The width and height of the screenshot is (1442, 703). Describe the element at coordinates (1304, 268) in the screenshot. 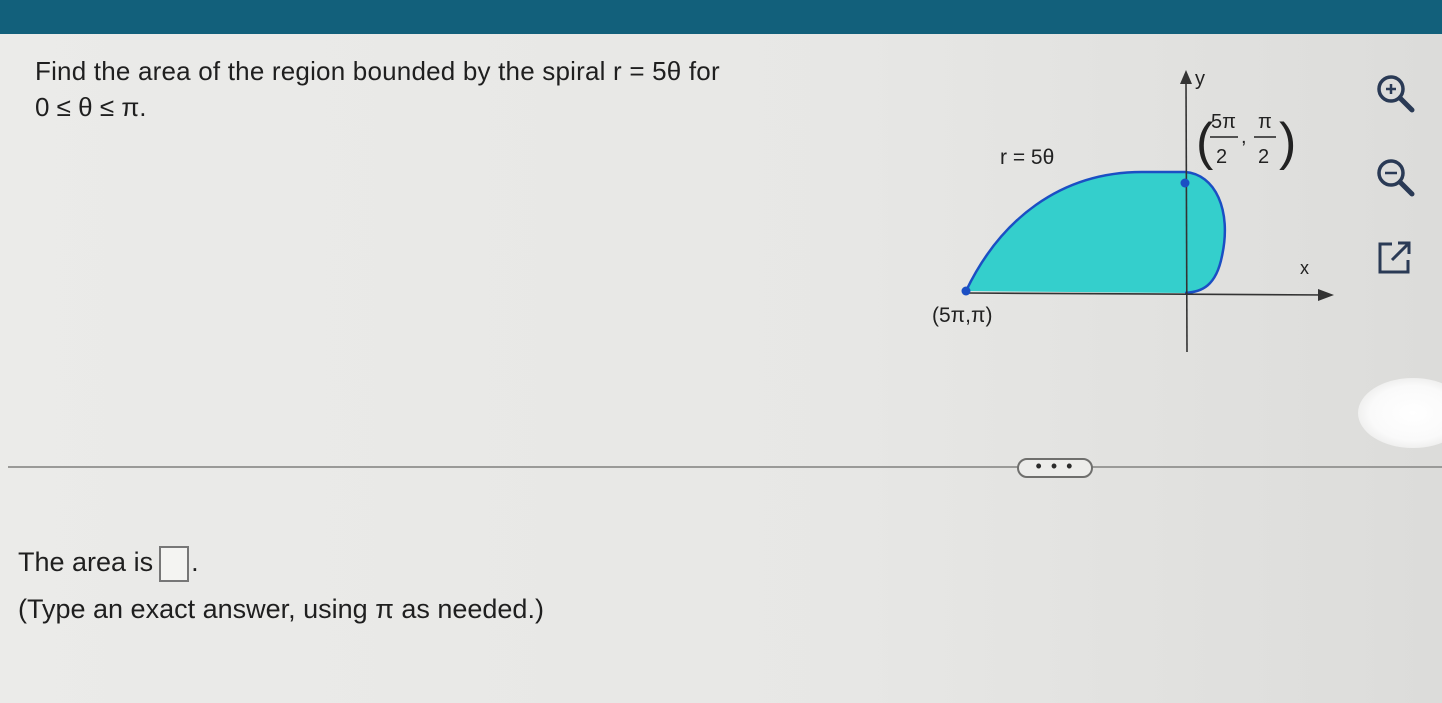

I see `x-axis-label: x` at that location.